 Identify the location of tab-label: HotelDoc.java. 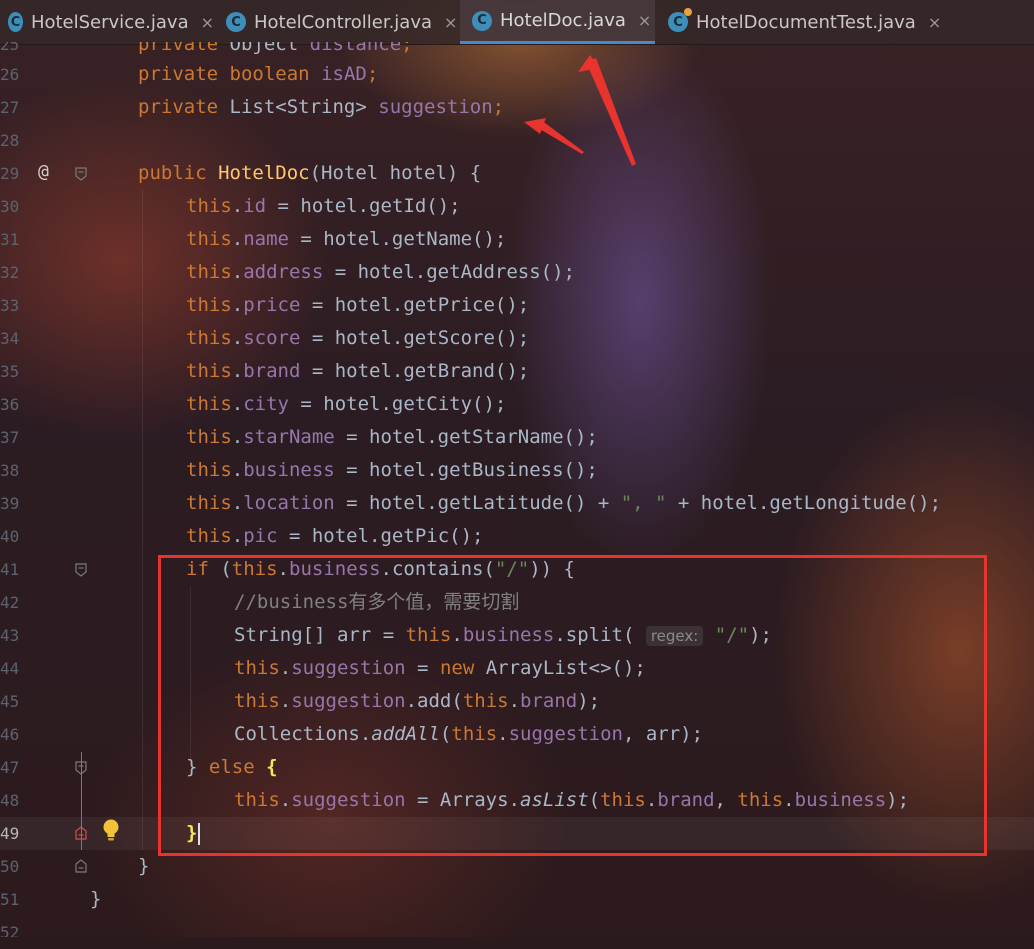
(563, 20).